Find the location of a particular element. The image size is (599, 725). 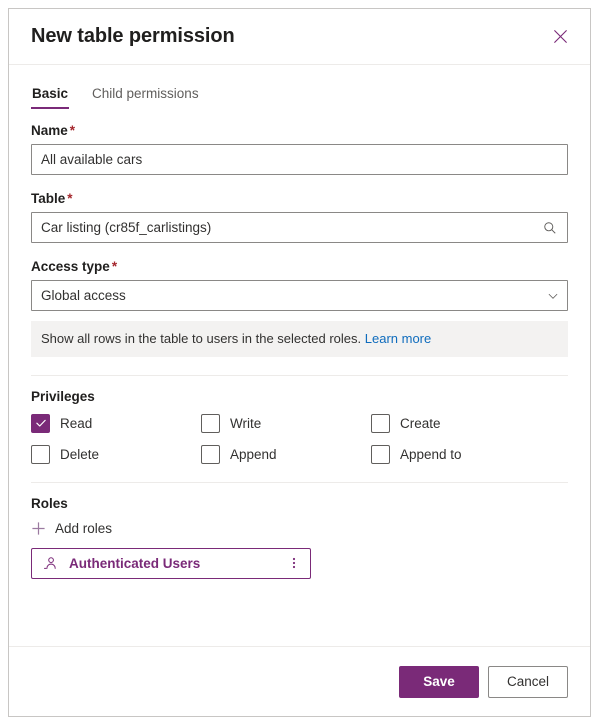

privileges-title: Privileges is located at coordinates (63, 396).